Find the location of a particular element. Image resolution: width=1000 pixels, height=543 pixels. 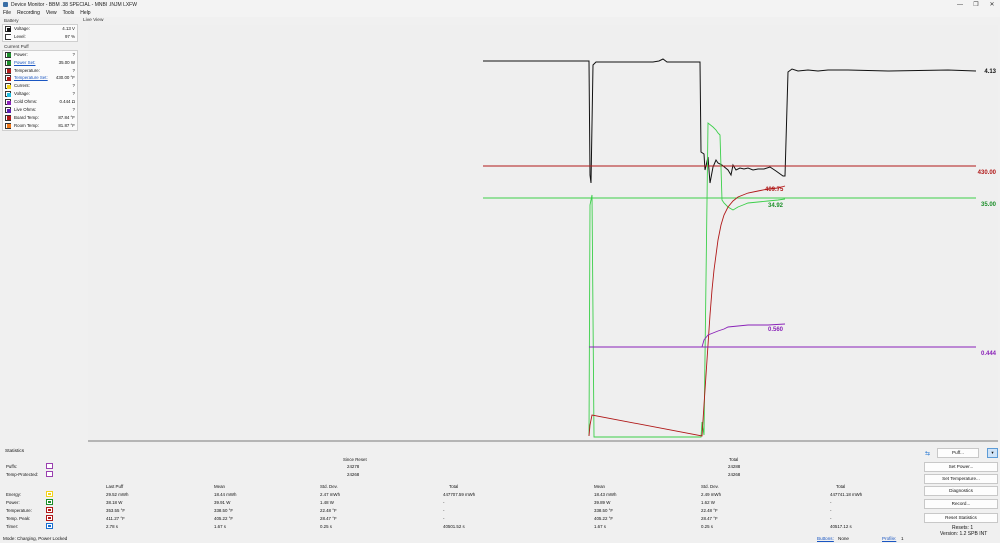

battery-label: Level: is located at coordinates (20, 36).